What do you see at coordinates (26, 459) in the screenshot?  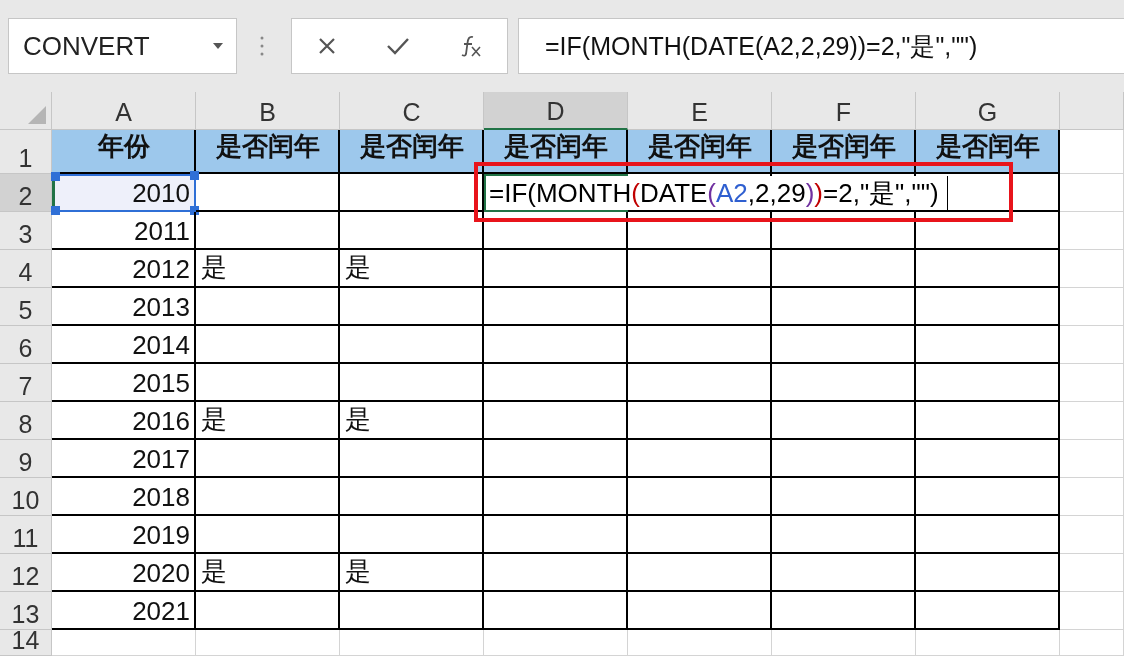 I see `row-header: 9` at bounding box center [26, 459].